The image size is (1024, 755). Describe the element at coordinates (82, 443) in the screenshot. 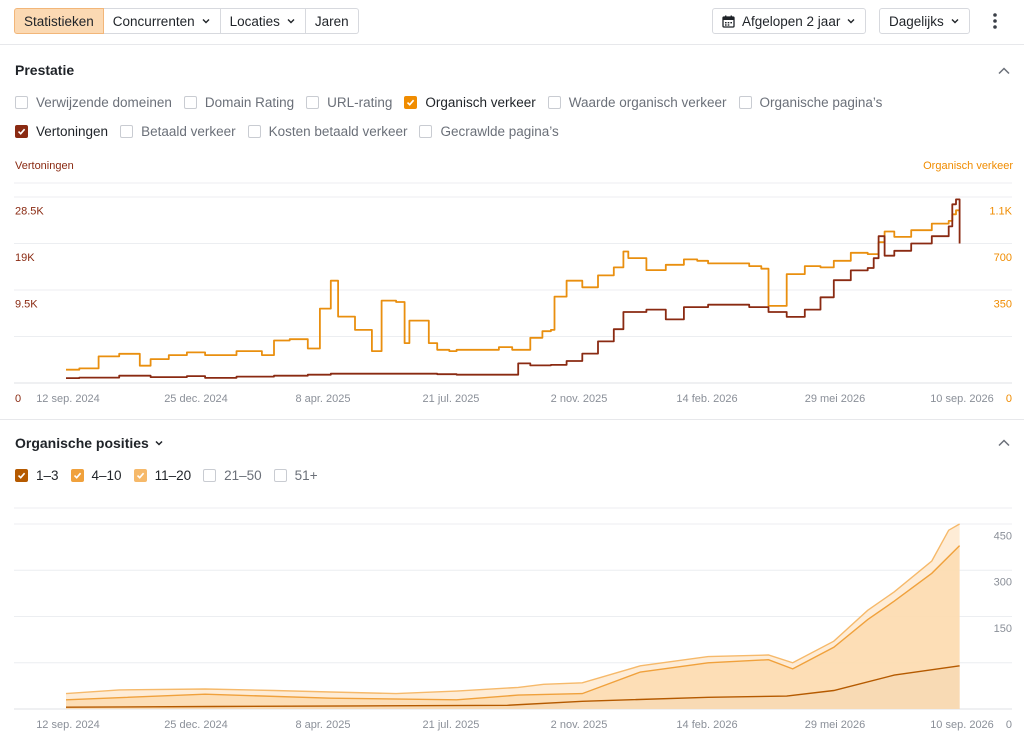

I see `positions-title: Organische posities` at that location.